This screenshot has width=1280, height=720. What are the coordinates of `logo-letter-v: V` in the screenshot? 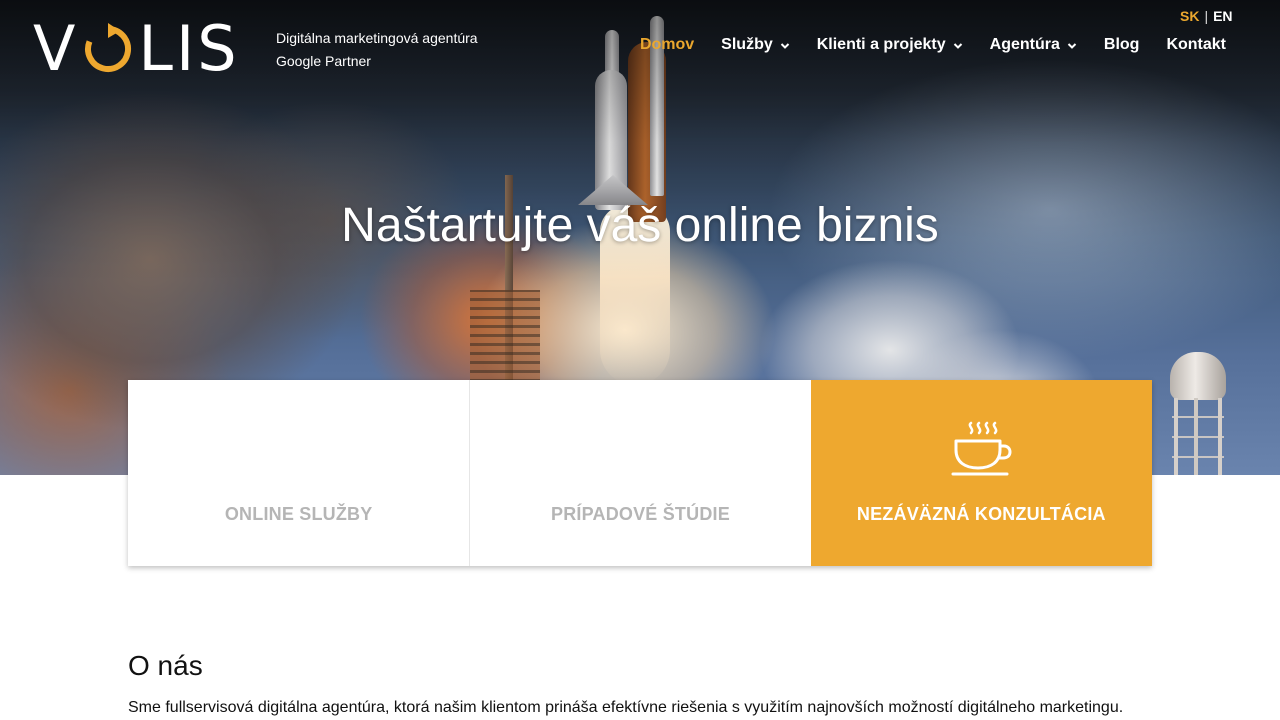 It's located at (56, 48).